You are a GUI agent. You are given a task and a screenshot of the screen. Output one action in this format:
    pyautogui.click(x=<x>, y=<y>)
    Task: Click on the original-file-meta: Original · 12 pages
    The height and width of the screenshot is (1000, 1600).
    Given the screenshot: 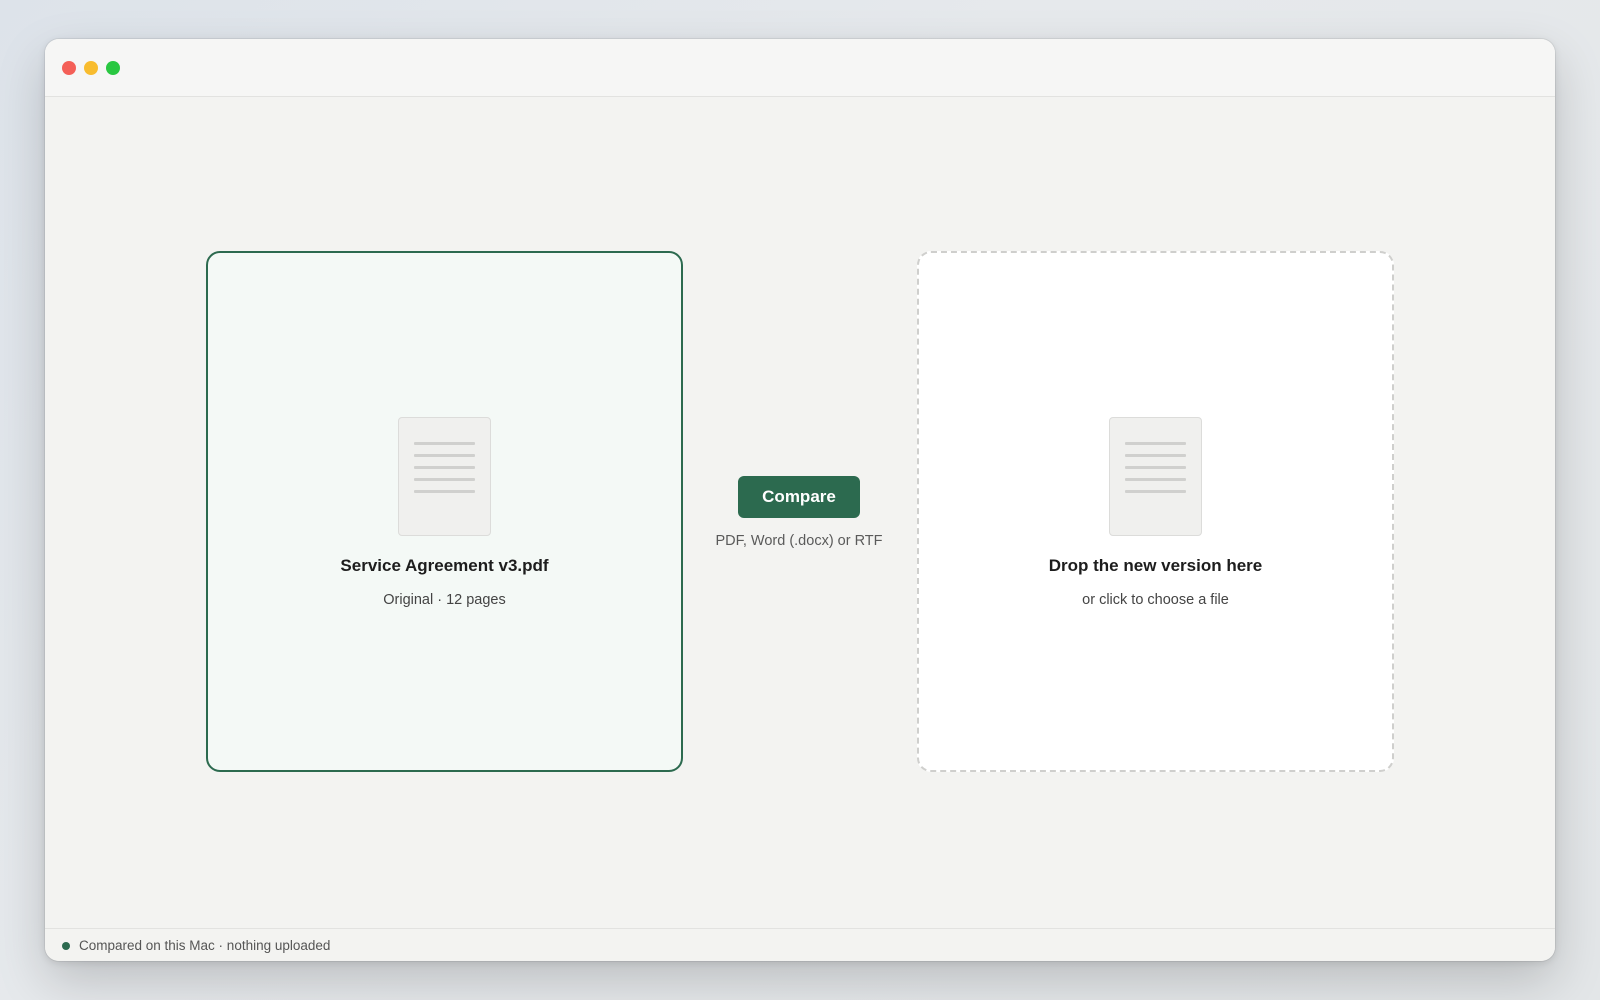 What is the action you would take?
    pyautogui.click(x=444, y=600)
    